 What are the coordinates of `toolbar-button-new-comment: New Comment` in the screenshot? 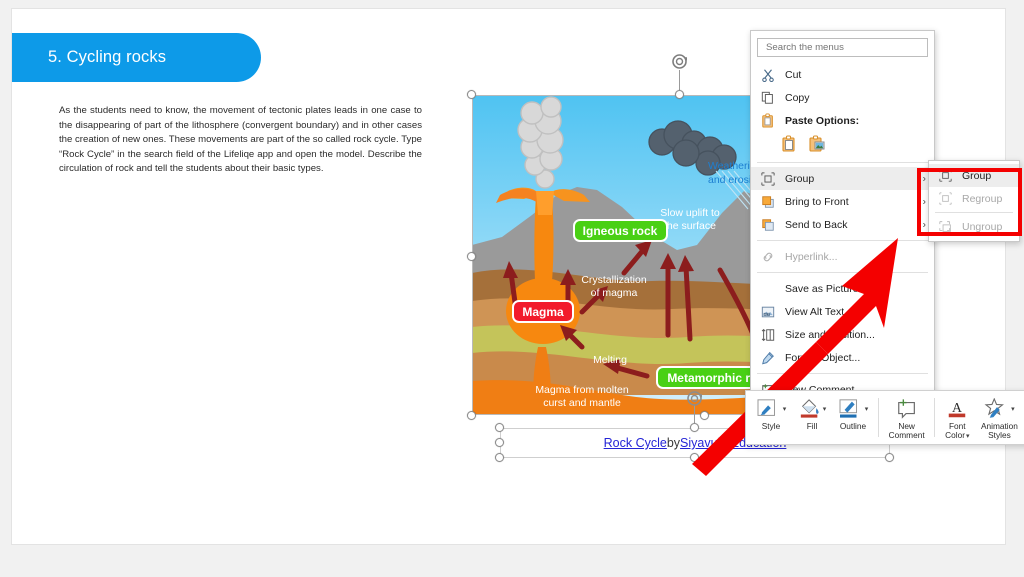 It's located at (906, 417).